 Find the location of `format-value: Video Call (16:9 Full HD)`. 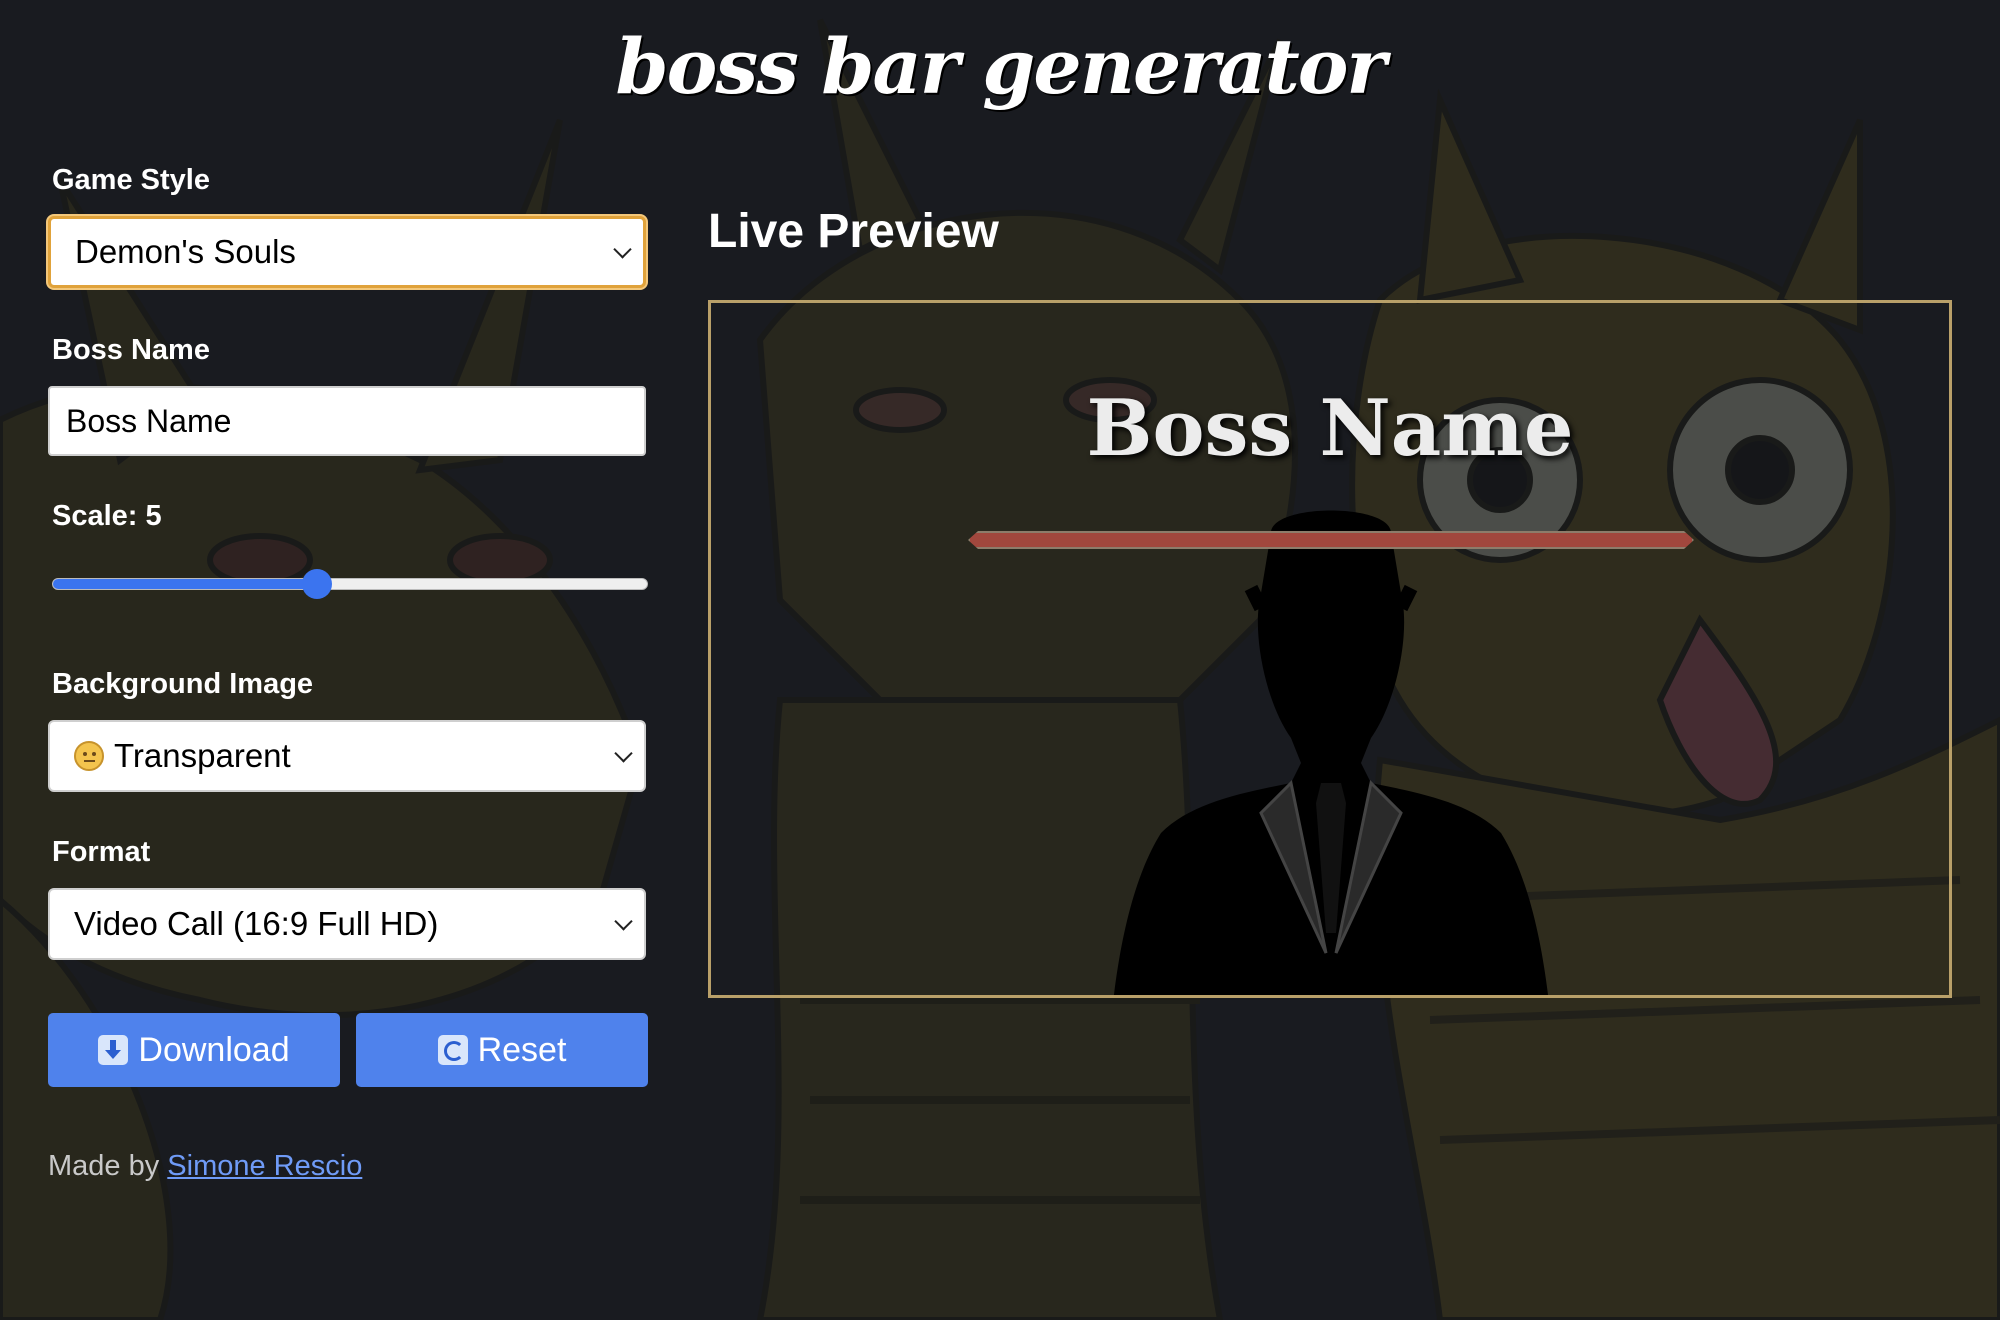

format-value: Video Call (16:9 Full HD) is located at coordinates (256, 923).